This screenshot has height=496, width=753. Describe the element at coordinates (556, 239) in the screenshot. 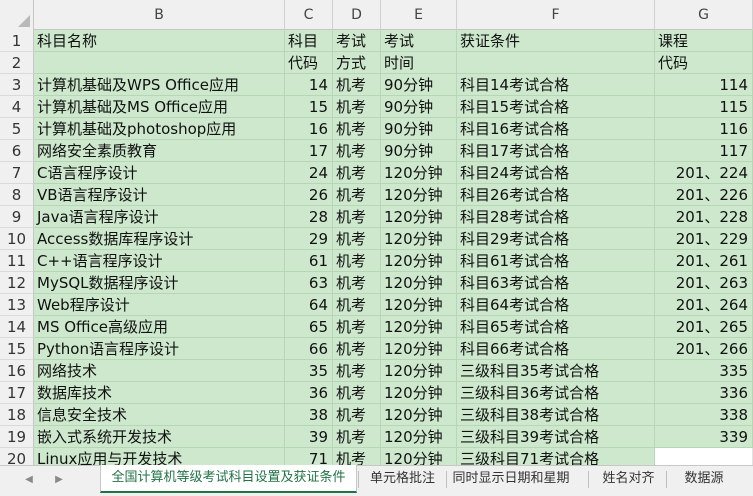

I see `cert-condition-cell: 科目29考试合格` at that location.